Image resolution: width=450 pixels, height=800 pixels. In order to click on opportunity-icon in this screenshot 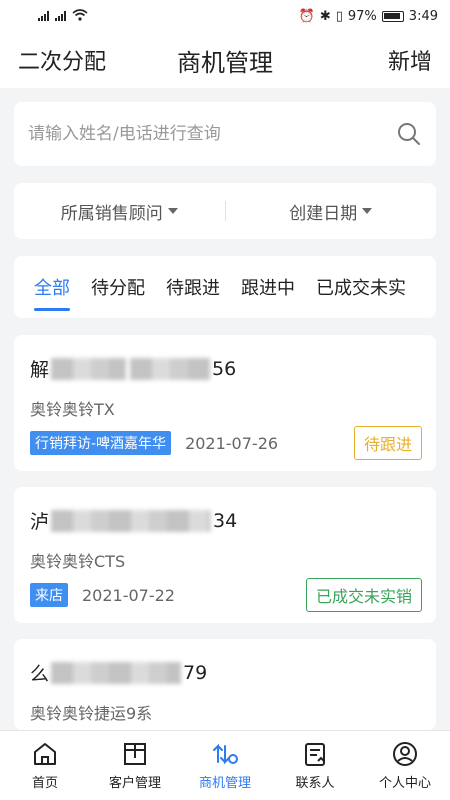, I will do `click(225, 754)`.